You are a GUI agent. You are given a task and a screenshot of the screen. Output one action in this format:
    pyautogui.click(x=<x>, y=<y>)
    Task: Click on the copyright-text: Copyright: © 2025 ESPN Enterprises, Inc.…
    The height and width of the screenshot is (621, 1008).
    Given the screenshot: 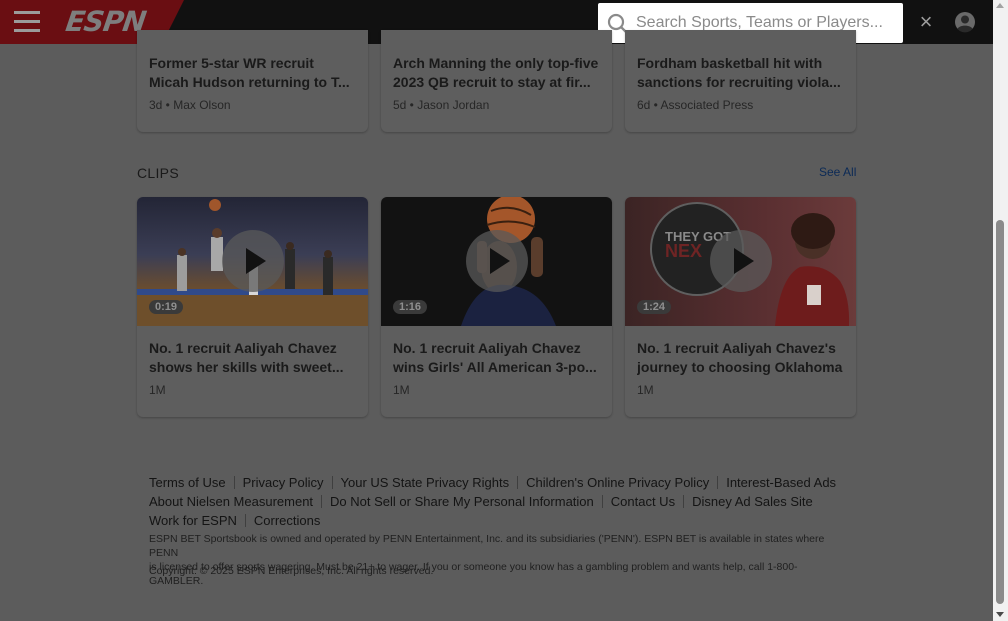 What is the action you would take?
    pyautogui.click(x=291, y=571)
    